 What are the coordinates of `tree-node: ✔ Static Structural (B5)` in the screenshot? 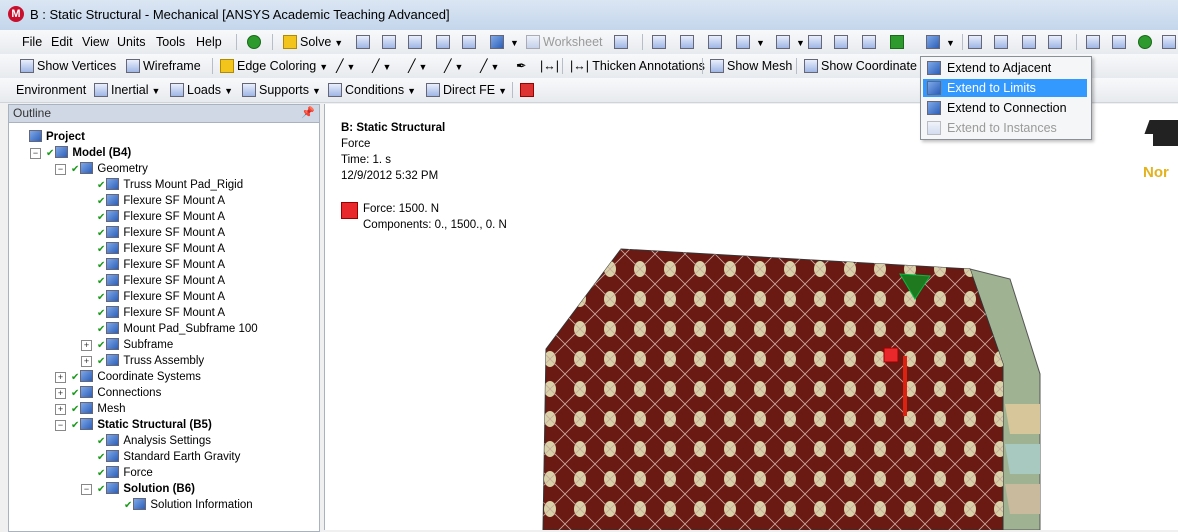 It's located at (141, 425).